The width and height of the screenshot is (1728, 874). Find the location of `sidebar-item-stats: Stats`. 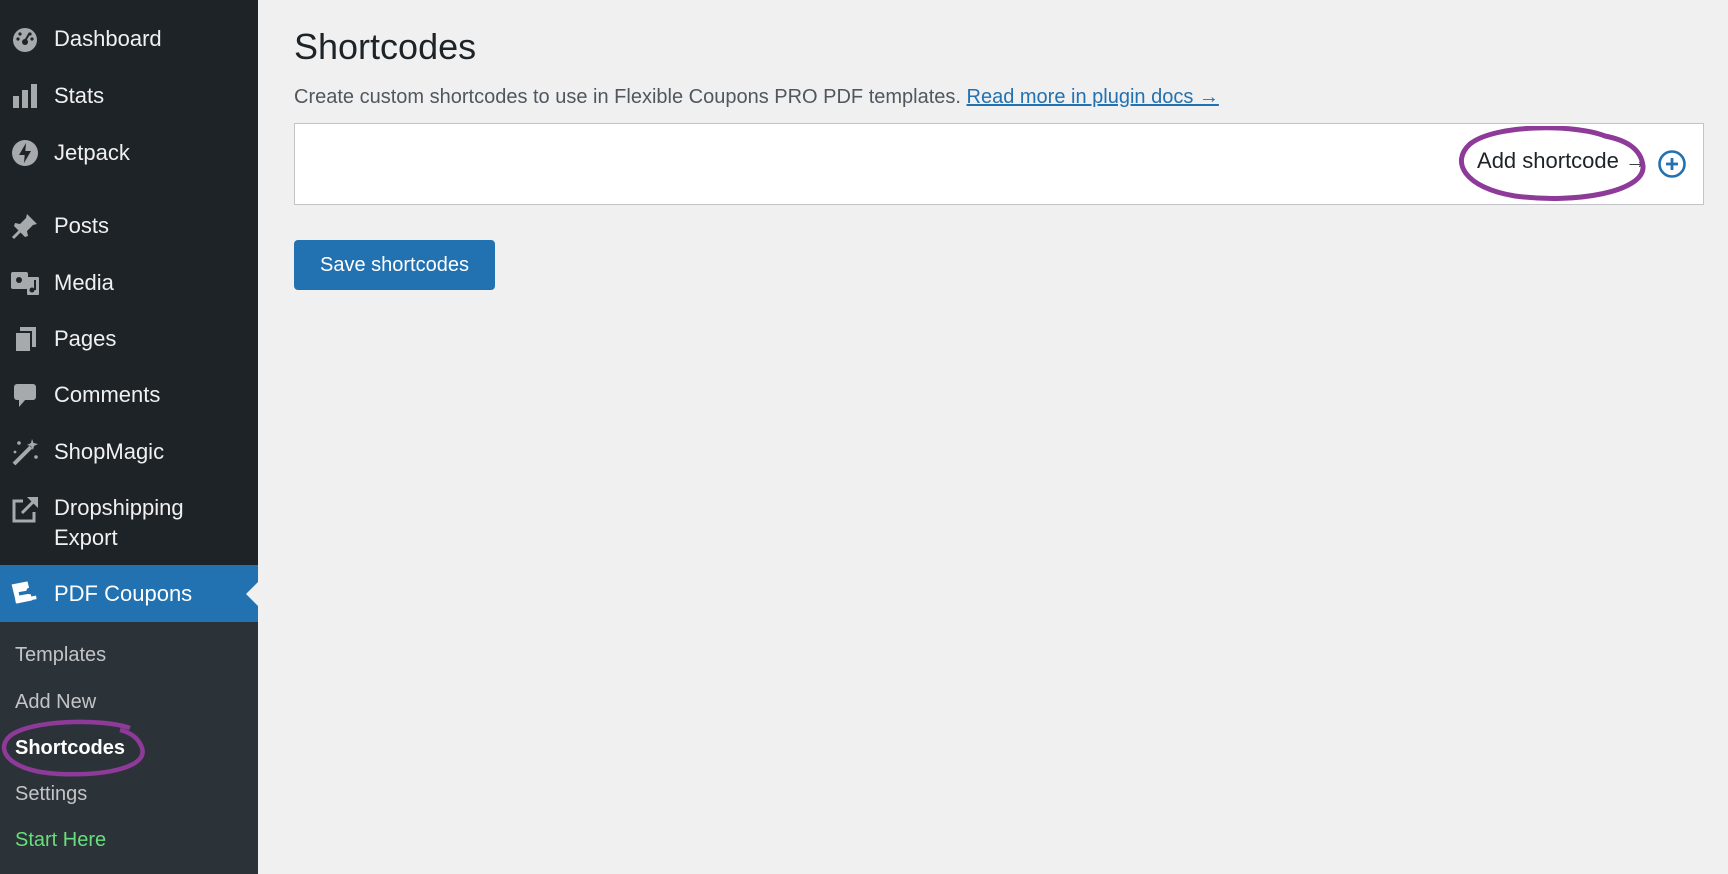

sidebar-item-stats: Stats is located at coordinates (129, 96).